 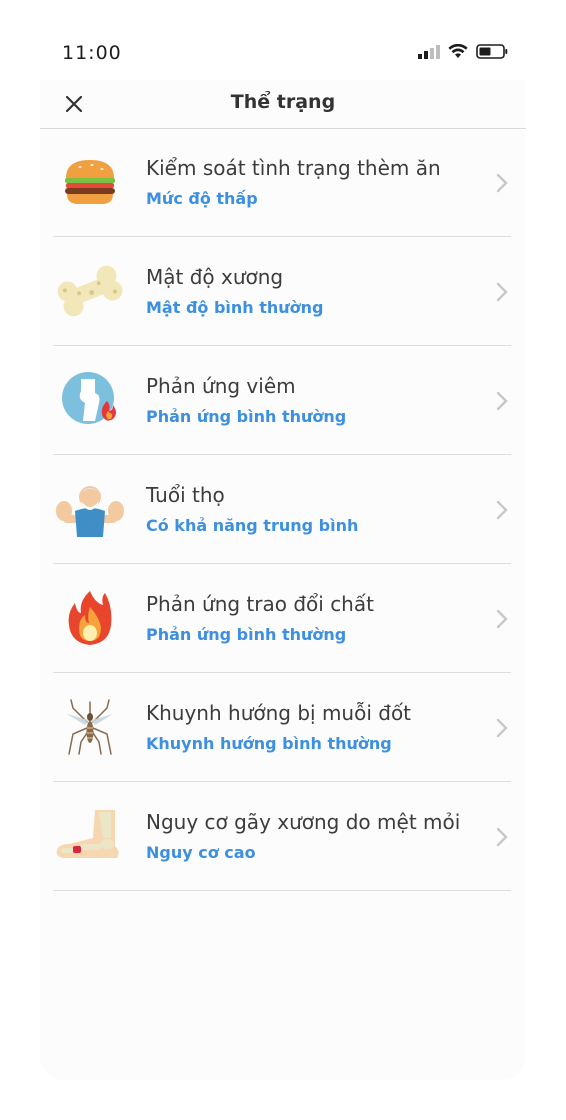 I want to click on status-time: 11:00, so click(x=92, y=53).